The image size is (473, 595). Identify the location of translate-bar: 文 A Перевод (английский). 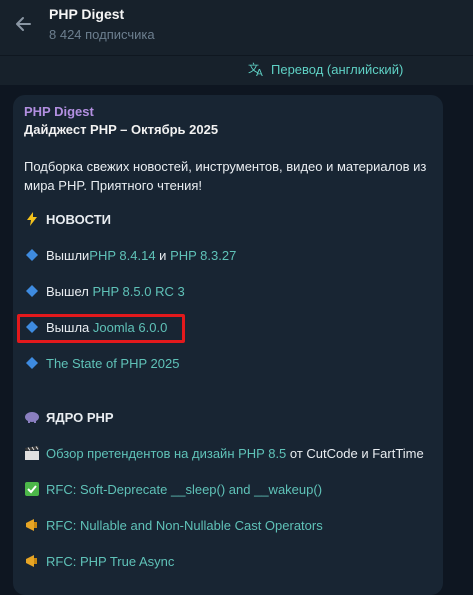
(236, 70).